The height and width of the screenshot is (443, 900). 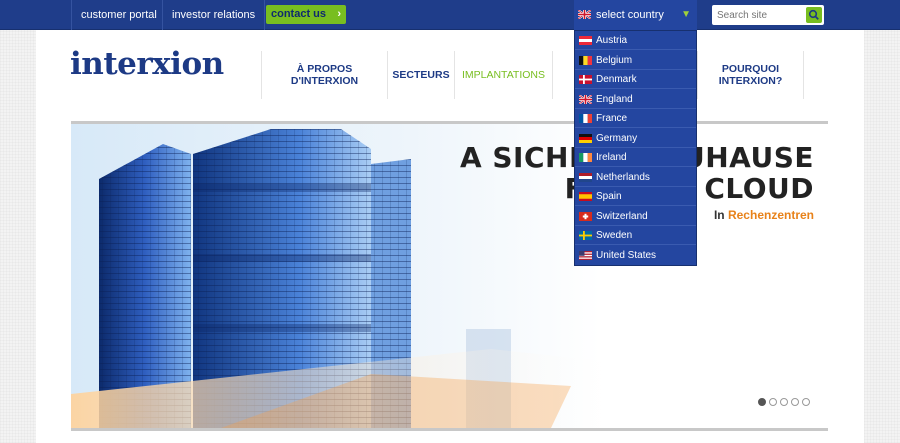 I want to click on country-option-label: Belgium, so click(x=614, y=60).